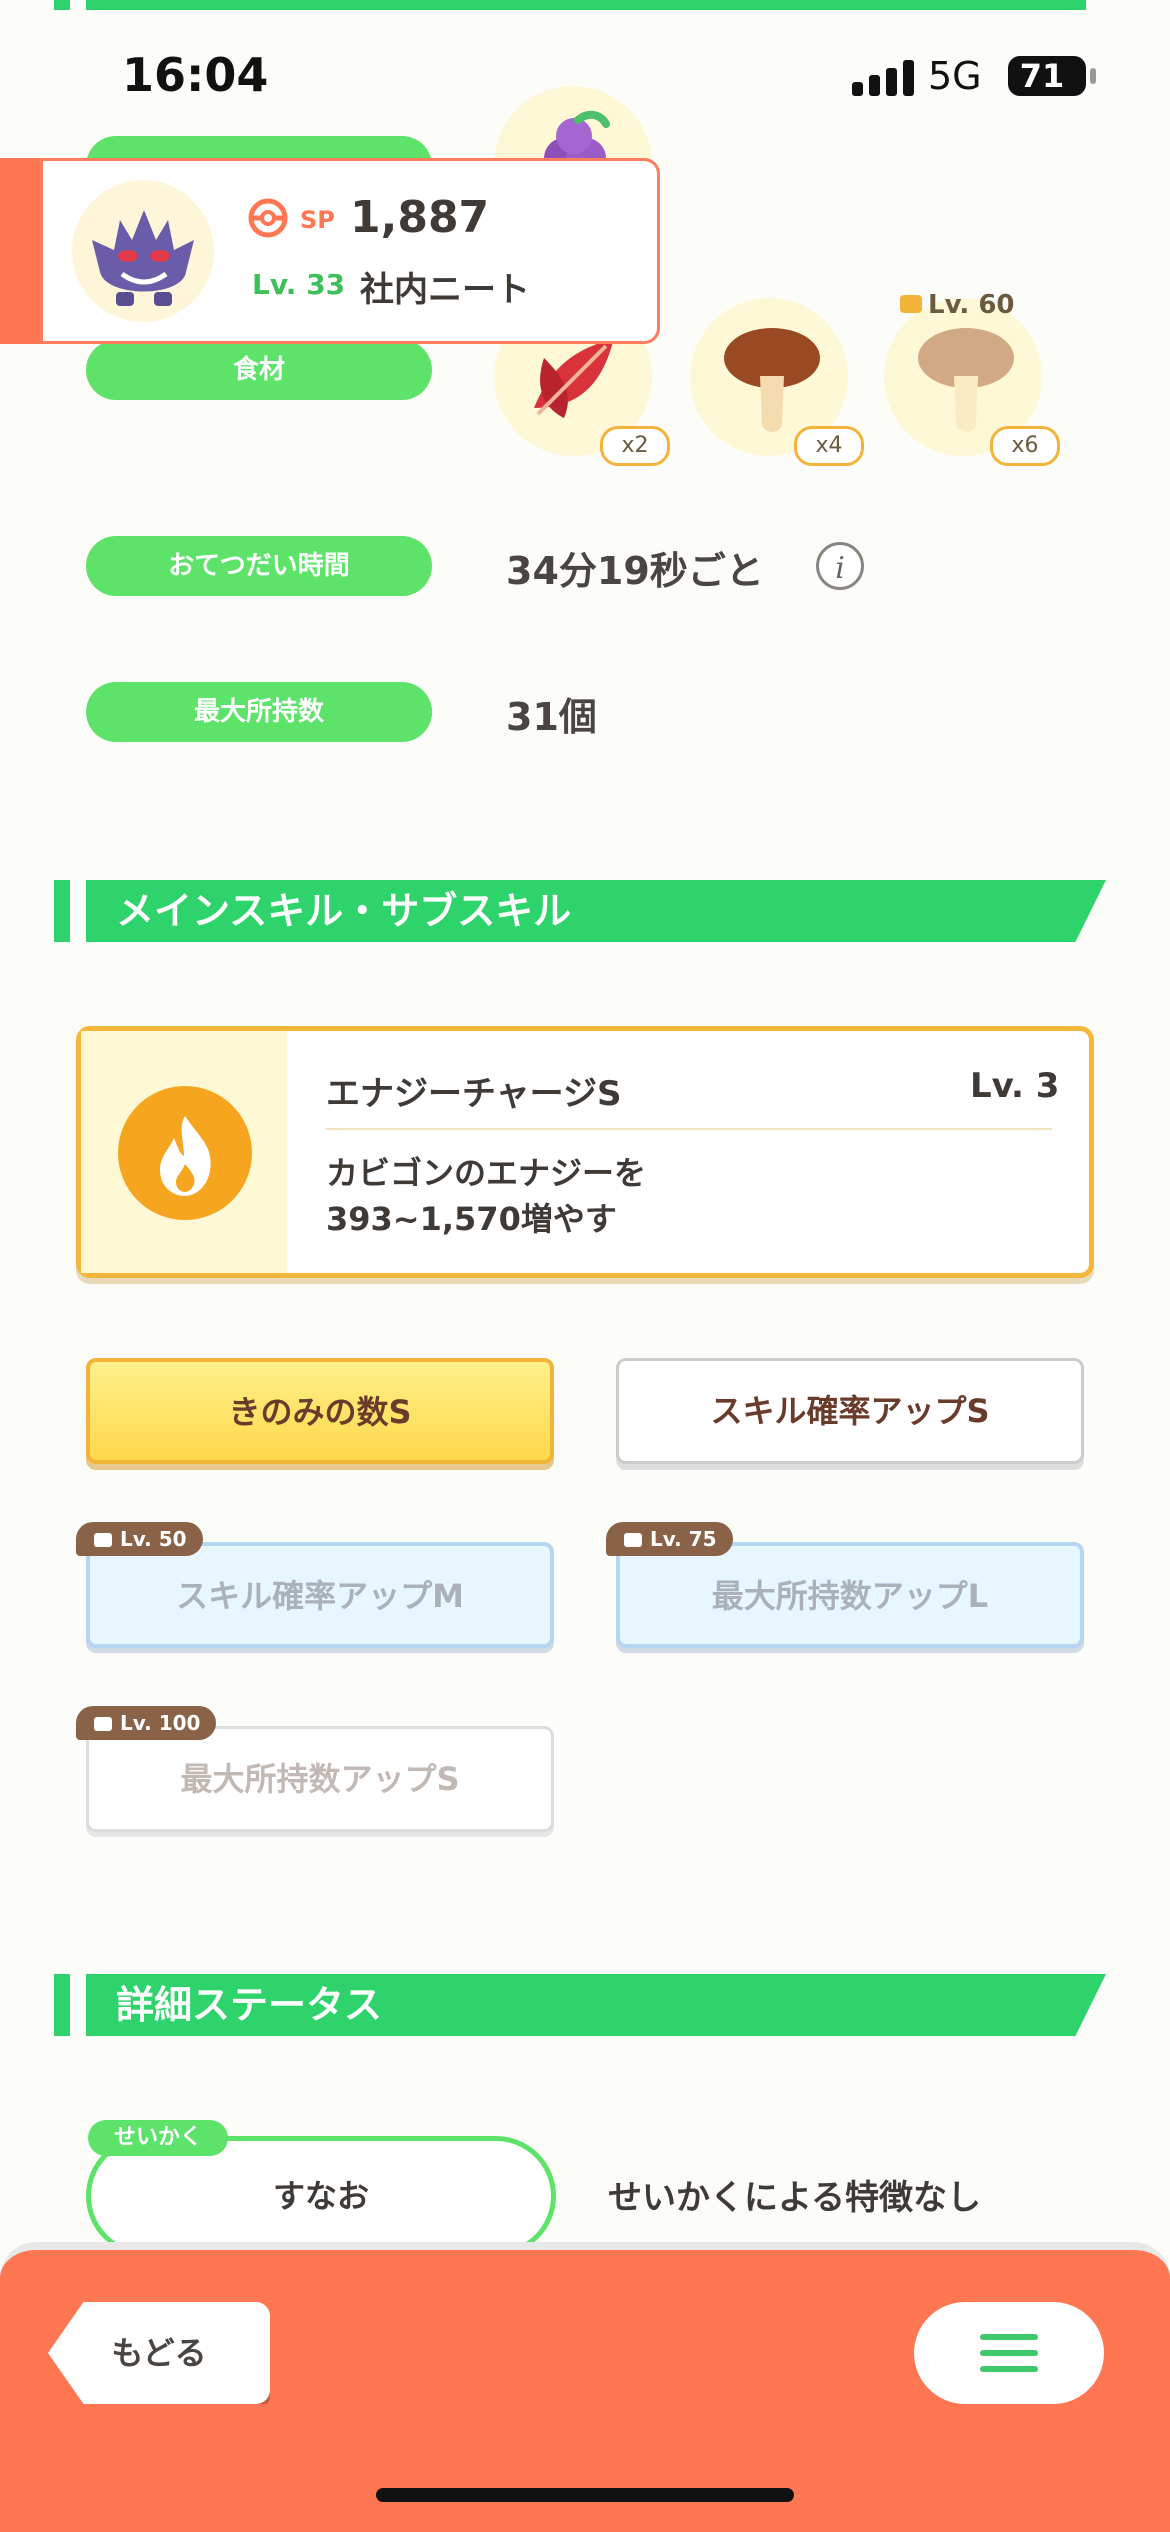  What do you see at coordinates (158, 2138) in the screenshot?
I see `nature-tag: せいかく` at bounding box center [158, 2138].